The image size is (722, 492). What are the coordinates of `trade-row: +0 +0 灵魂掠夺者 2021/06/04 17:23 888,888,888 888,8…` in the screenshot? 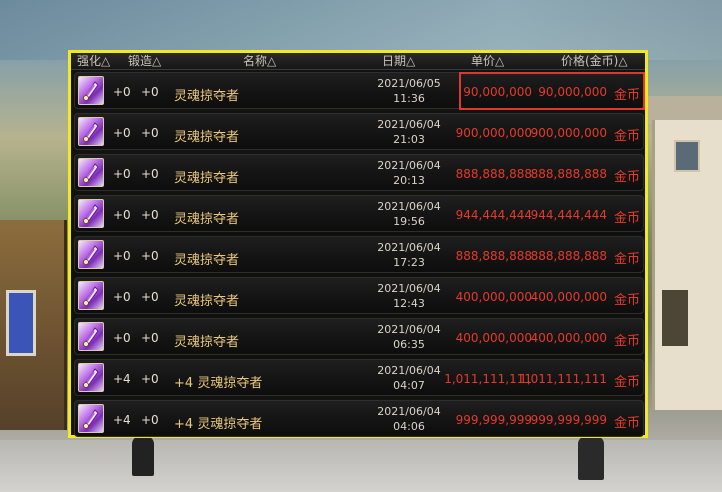 It's located at (359, 254).